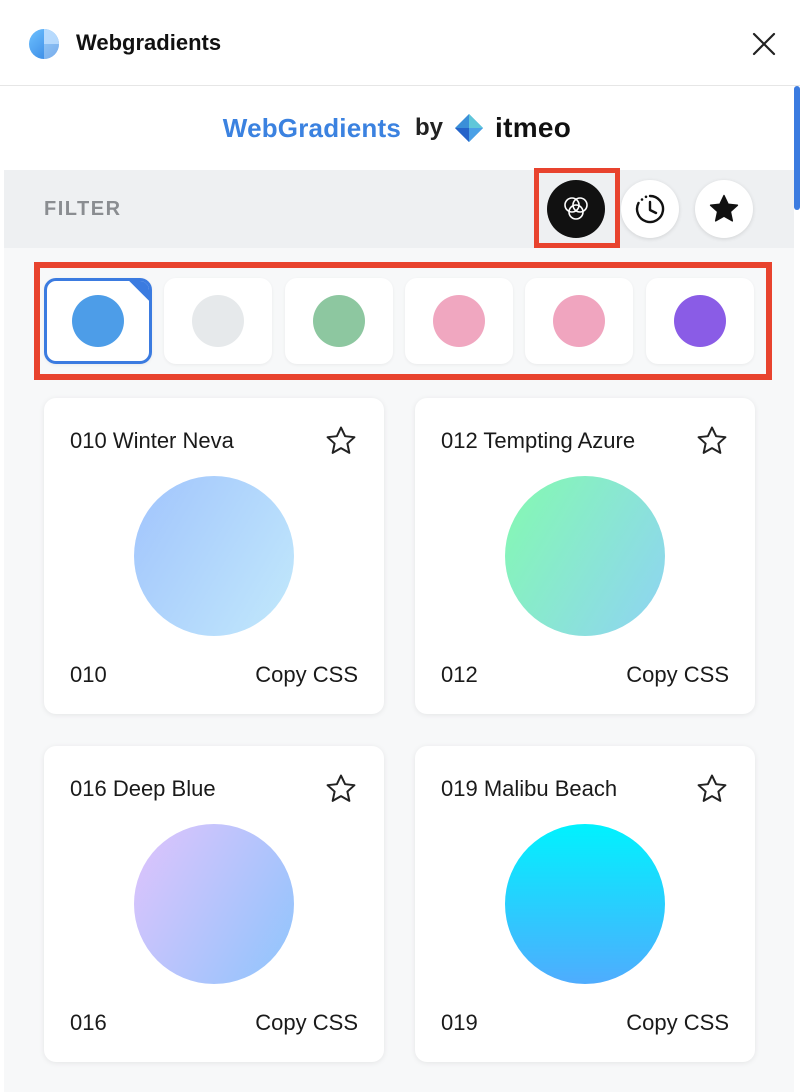 Image resolution: width=800 pixels, height=1092 pixels. I want to click on color-swatch-purple, so click(700, 321).